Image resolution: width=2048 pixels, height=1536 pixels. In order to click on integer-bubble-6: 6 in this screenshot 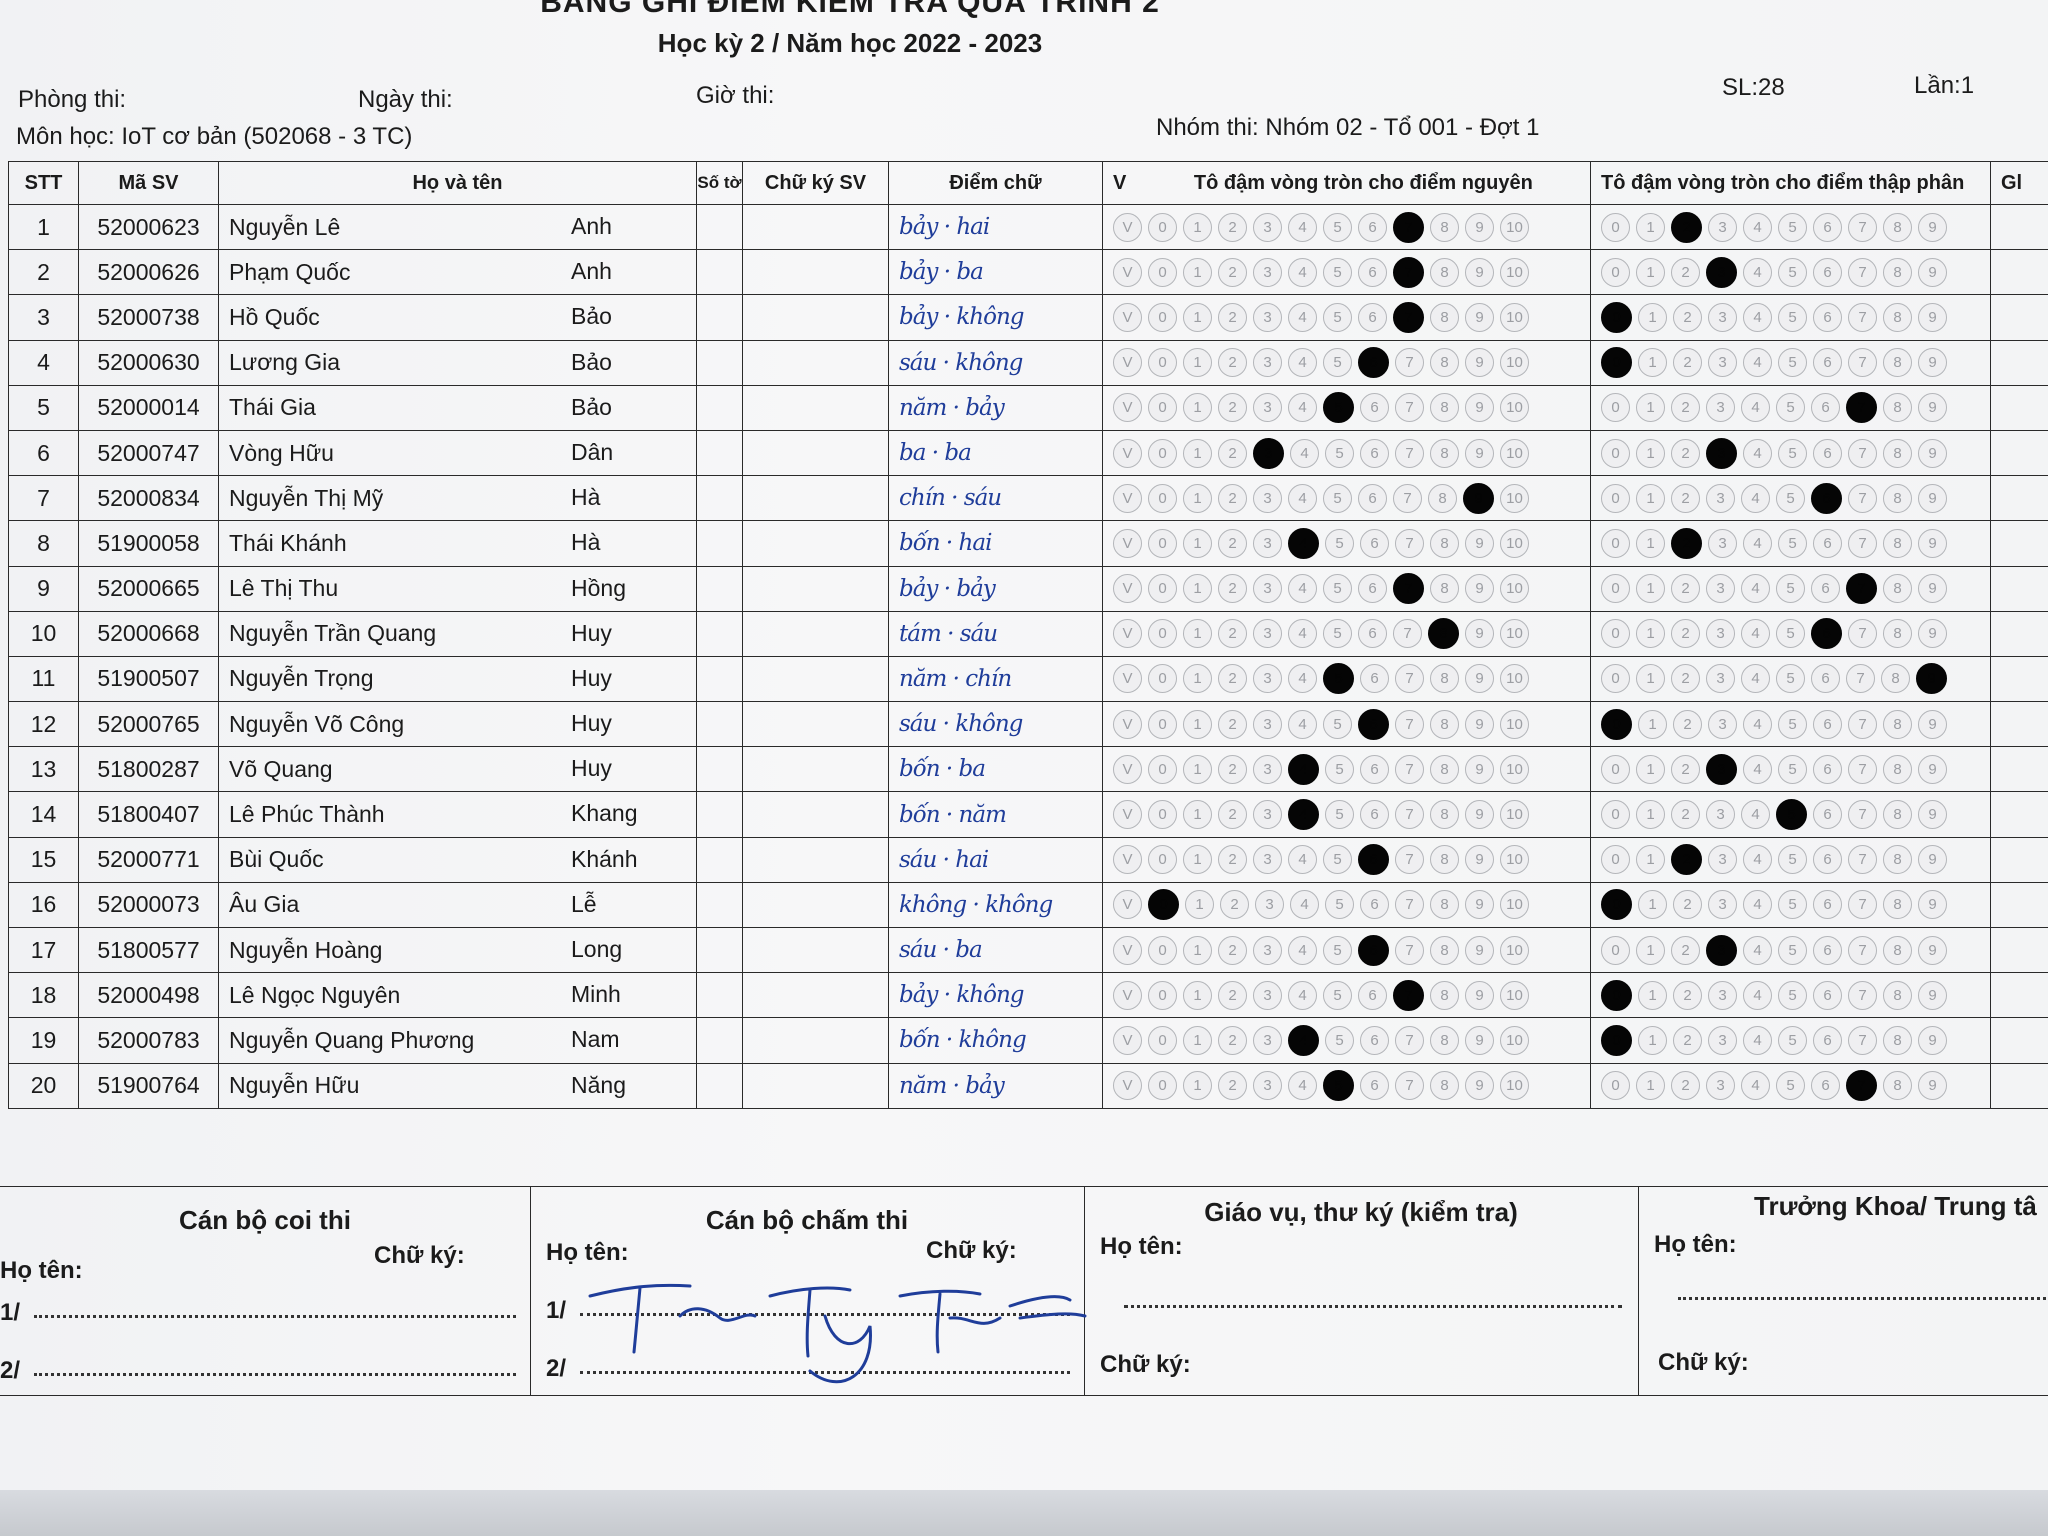, I will do `click(1374, 905)`.